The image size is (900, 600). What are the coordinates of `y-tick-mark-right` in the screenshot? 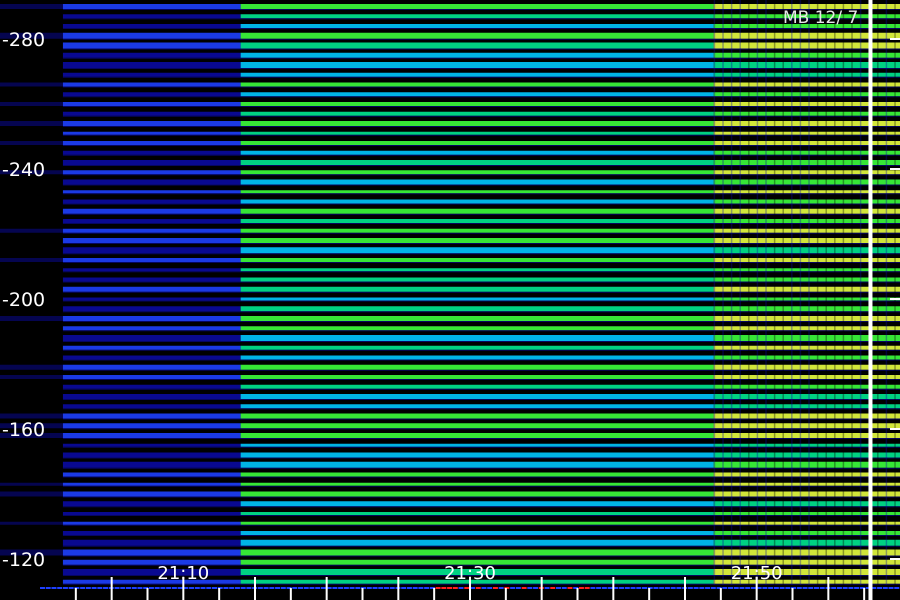 It's located at (895, 559).